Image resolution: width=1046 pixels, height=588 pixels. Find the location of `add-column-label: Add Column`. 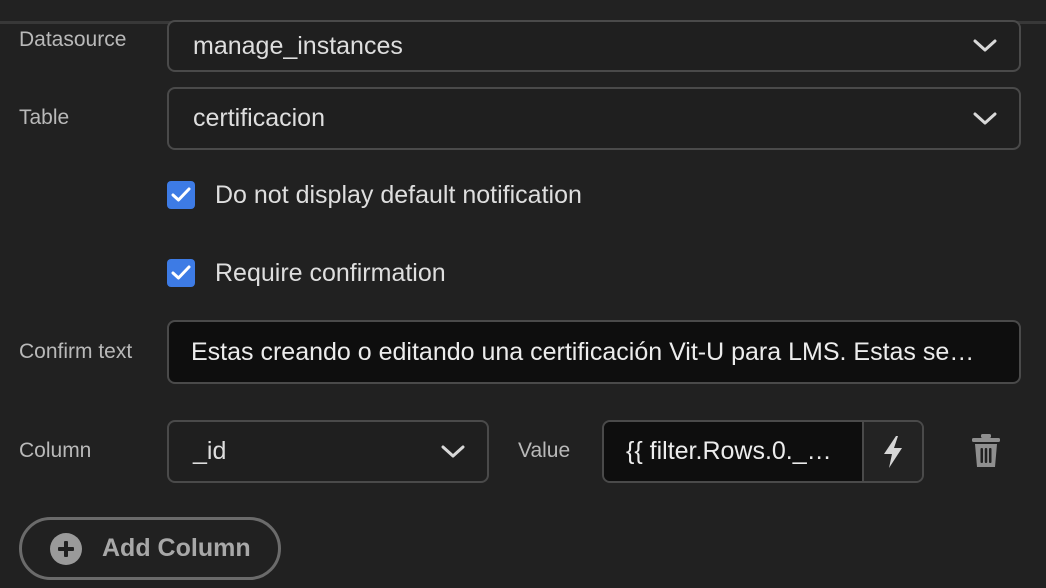

add-column-label: Add Column is located at coordinates (176, 548).